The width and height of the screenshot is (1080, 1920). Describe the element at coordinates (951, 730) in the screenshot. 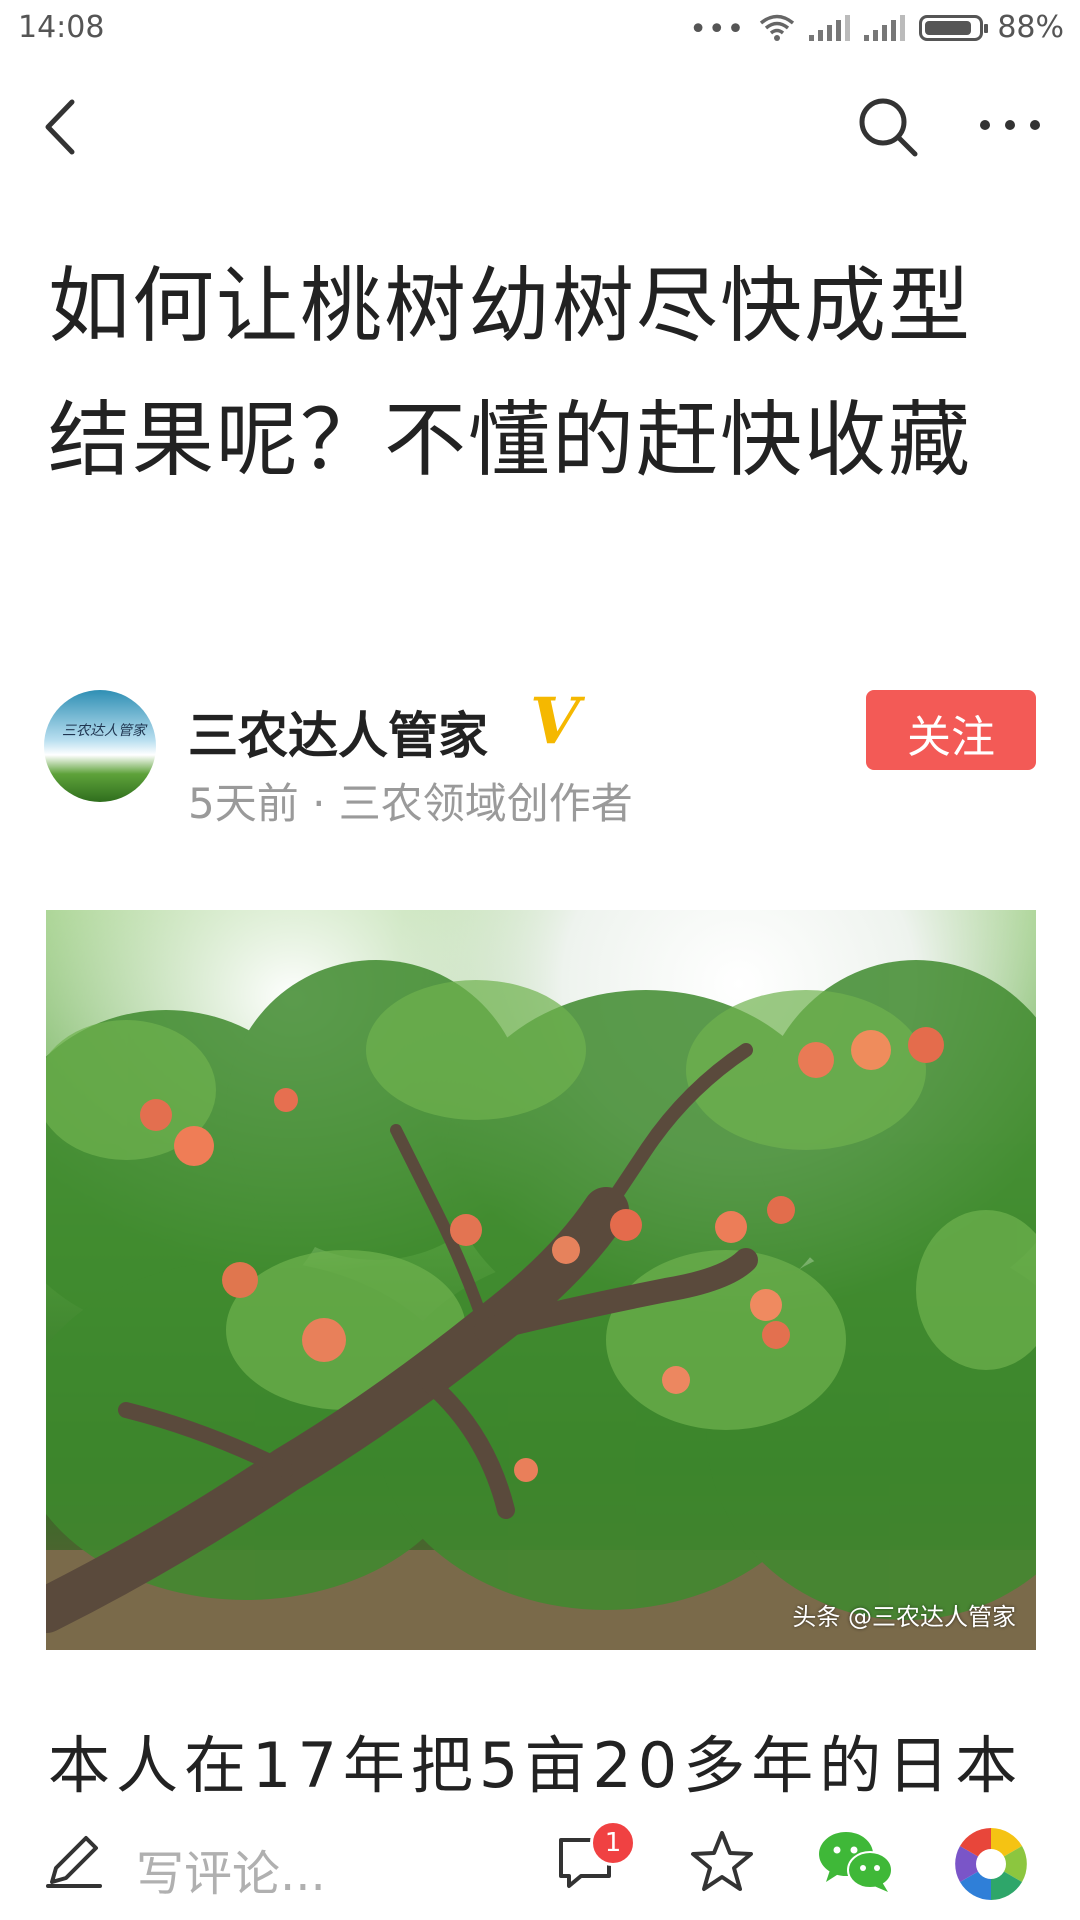

I see `follow-button: 关注` at that location.